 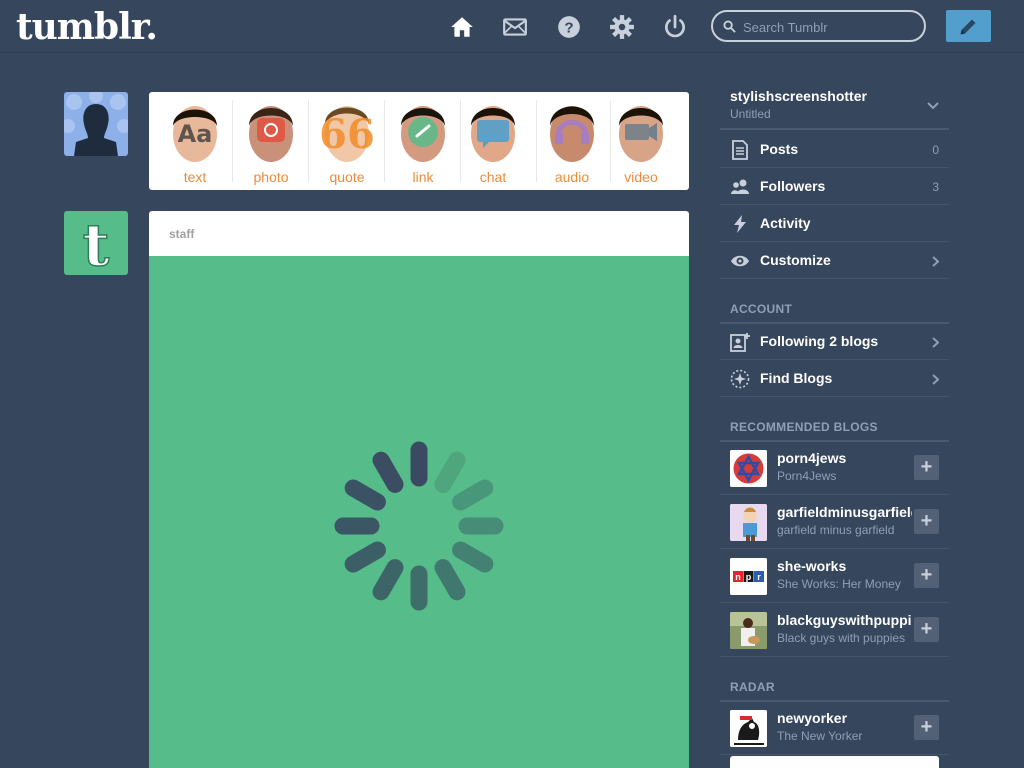 I want to click on text-icon: Aa, so click(x=195, y=134).